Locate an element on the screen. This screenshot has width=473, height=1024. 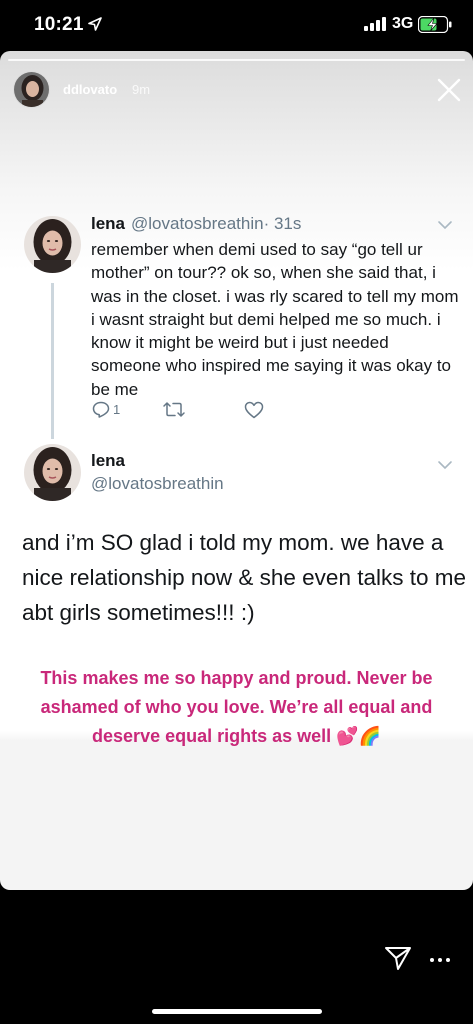
home-indicator is located at coordinates (237, 1011).